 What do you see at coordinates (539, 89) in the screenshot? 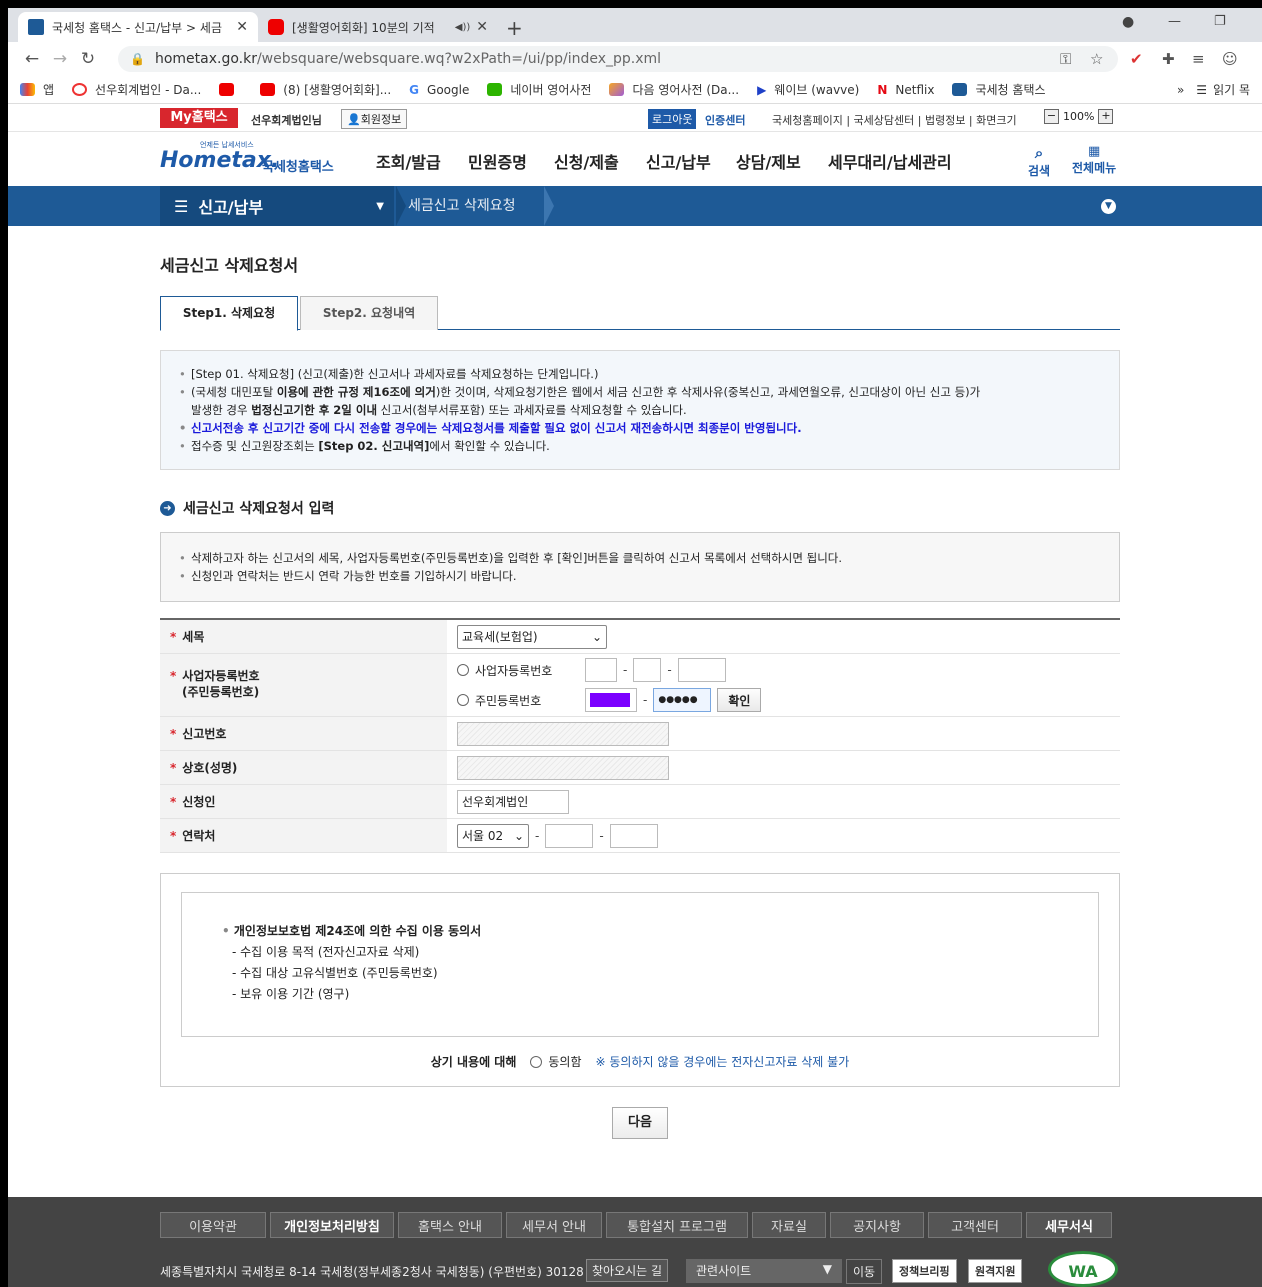
I see `bookmark-naver-dict: 네이버 영어사전` at bounding box center [539, 89].